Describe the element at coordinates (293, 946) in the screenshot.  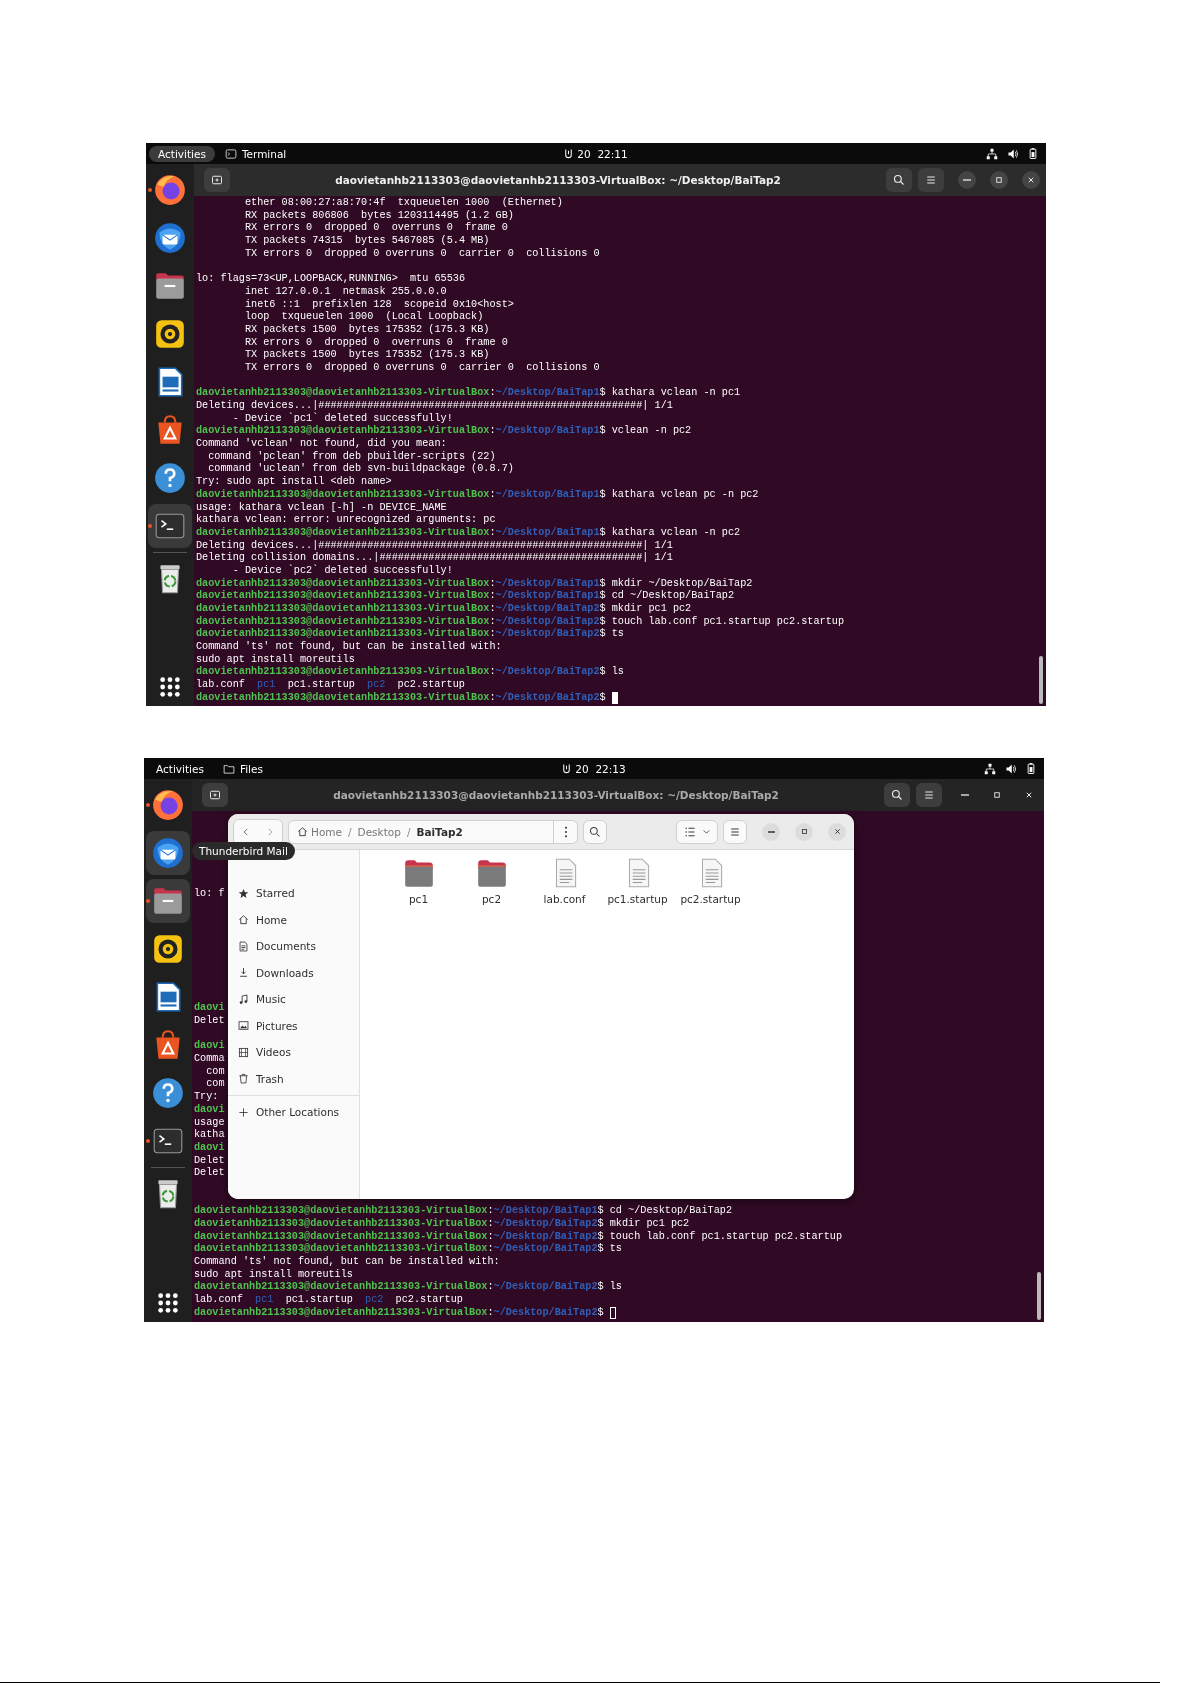
I see `sidebar-item: Documents` at that location.